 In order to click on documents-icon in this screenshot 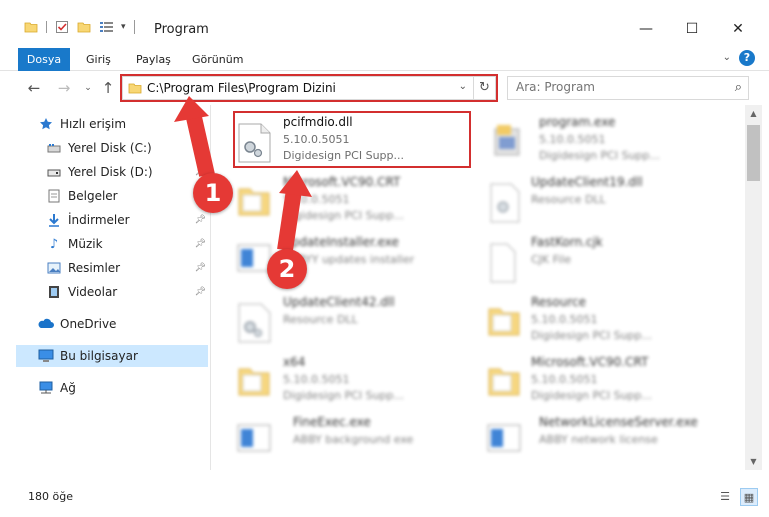, I will do `click(54, 196)`.